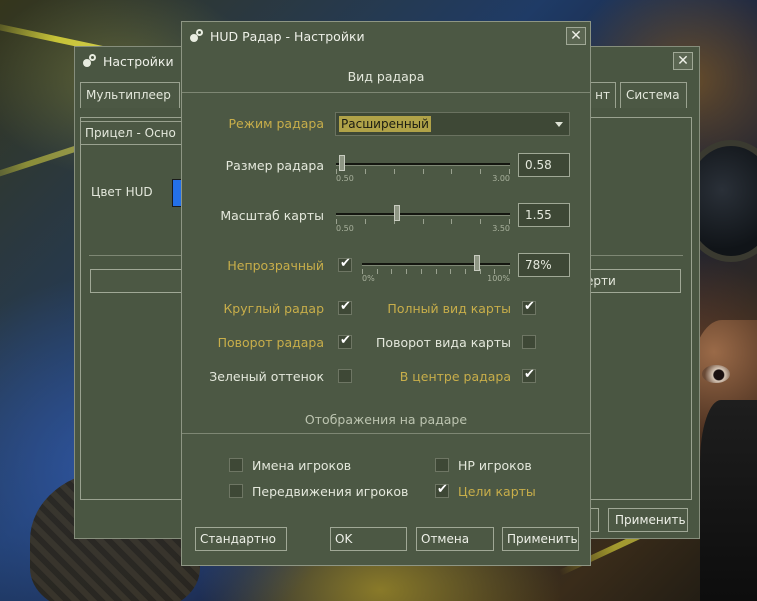 Image resolution: width=757 pixels, height=601 pixels. What do you see at coordinates (273, 308) in the screenshot?
I see `round-radar-label: Круглый радар` at bounding box center [273, 308].